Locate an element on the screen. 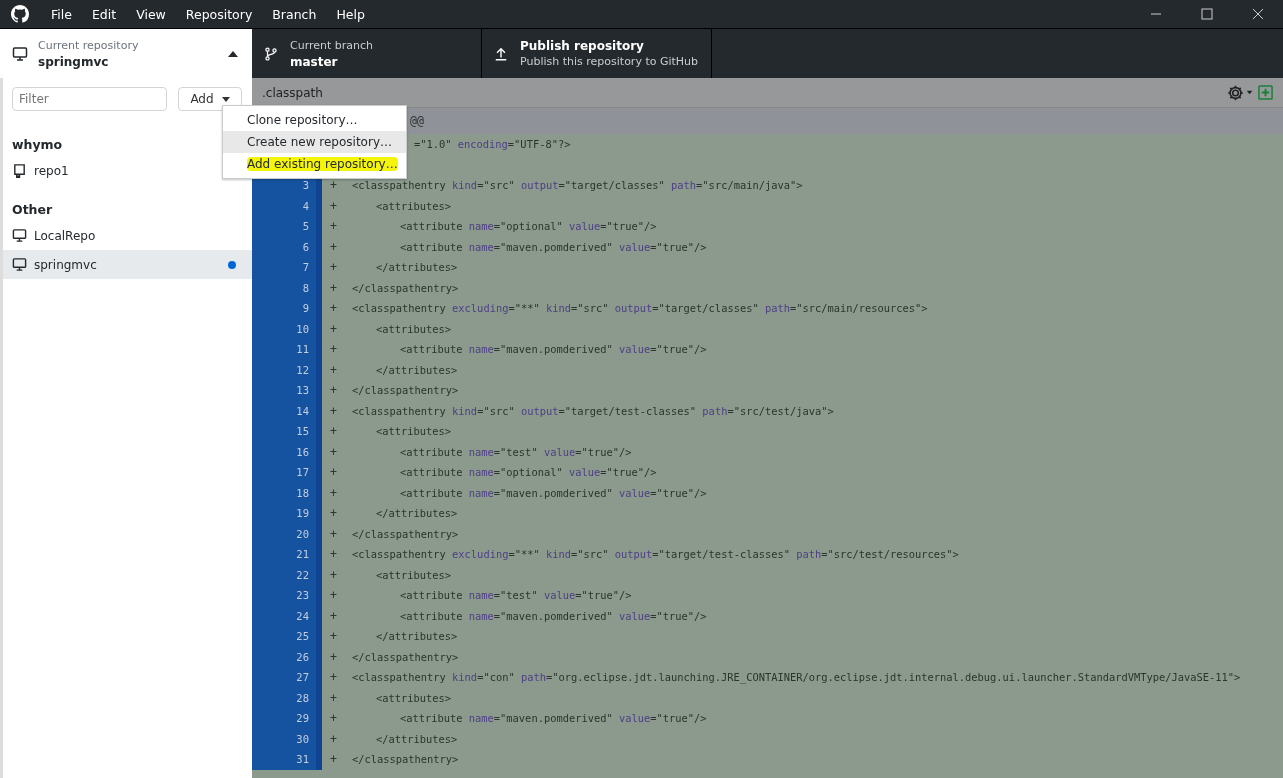 Image resolution: width=1283 pixels, height=778 pixels. line-number: 12 is located at coordinates (303, 369).